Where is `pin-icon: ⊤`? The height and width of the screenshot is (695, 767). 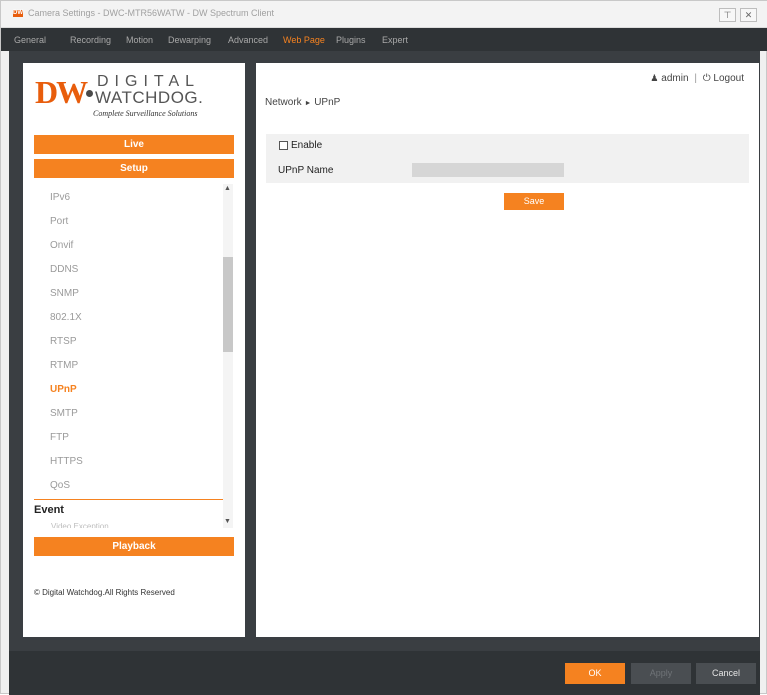
pin-icon: ⊤ is located at coordinates (727, 15).